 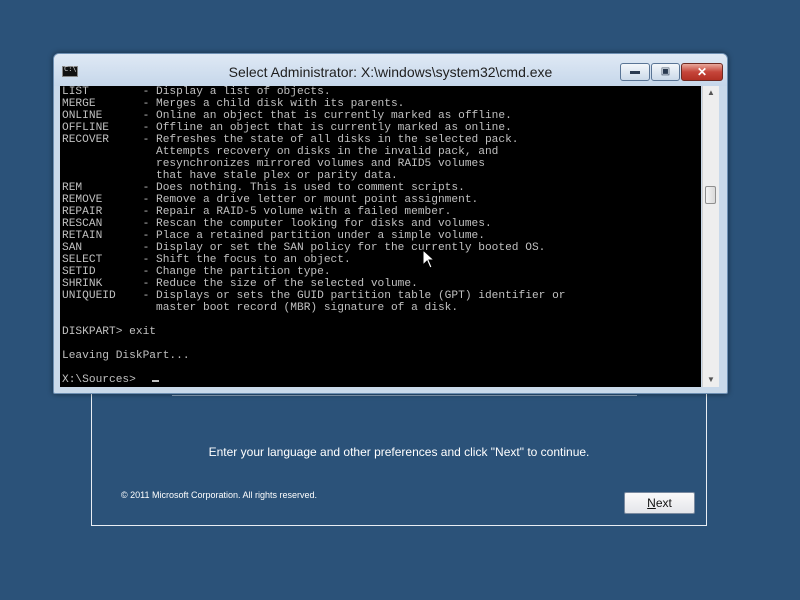 I want to click on next-label-accelerator: N, so click(x=651, y=503).